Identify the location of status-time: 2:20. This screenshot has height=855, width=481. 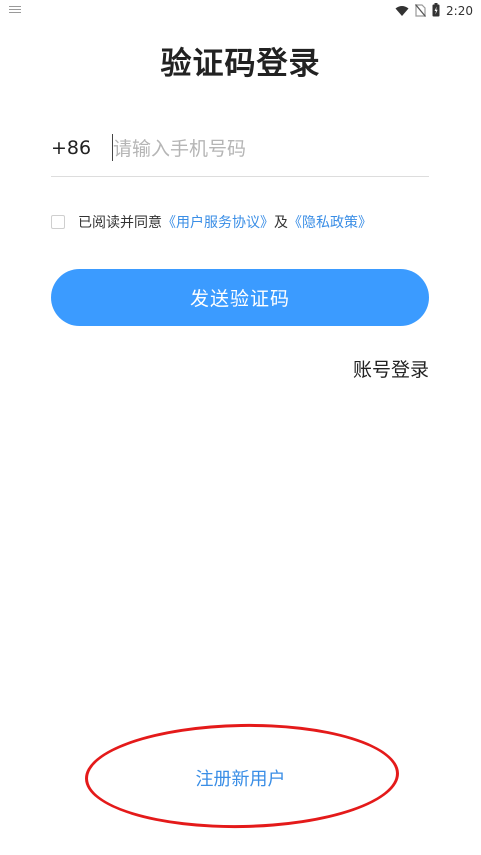
(459, 11).